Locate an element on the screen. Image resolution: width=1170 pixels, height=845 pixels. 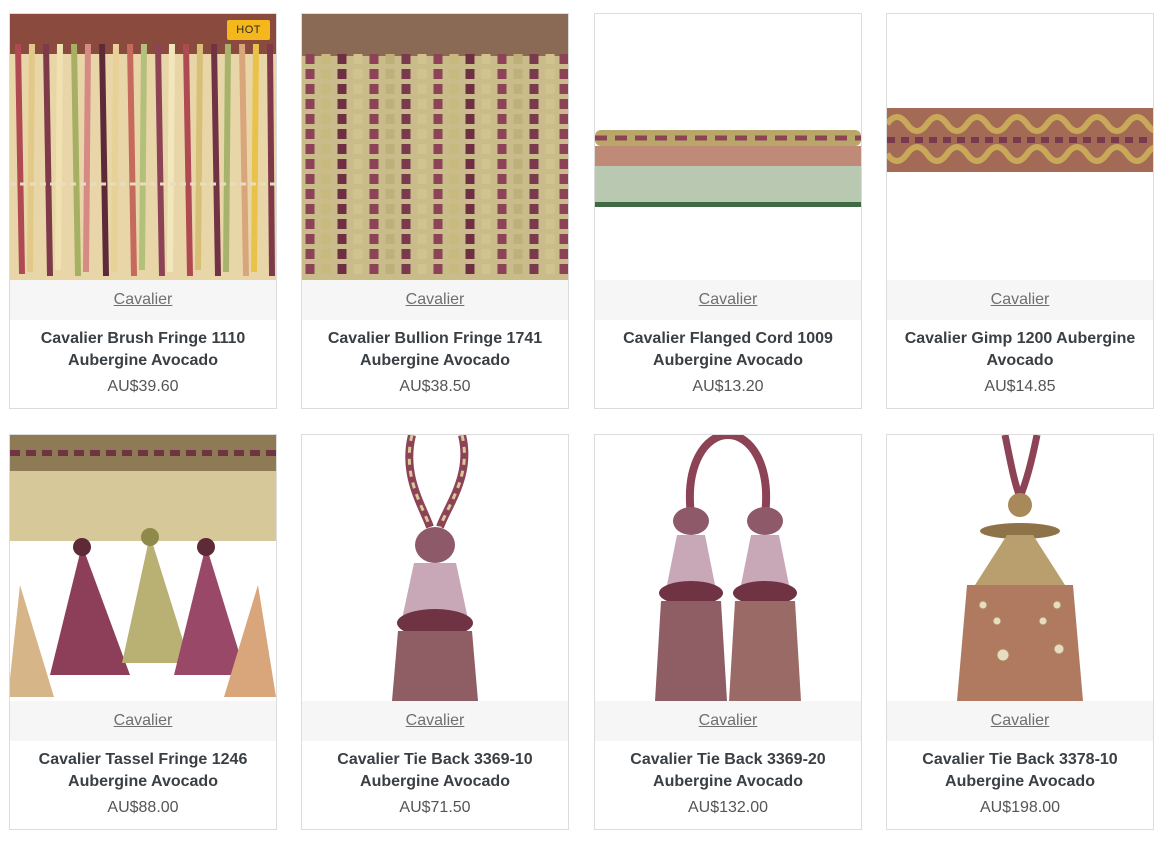
brush-fringe-image is located at coordinates (143, 147).